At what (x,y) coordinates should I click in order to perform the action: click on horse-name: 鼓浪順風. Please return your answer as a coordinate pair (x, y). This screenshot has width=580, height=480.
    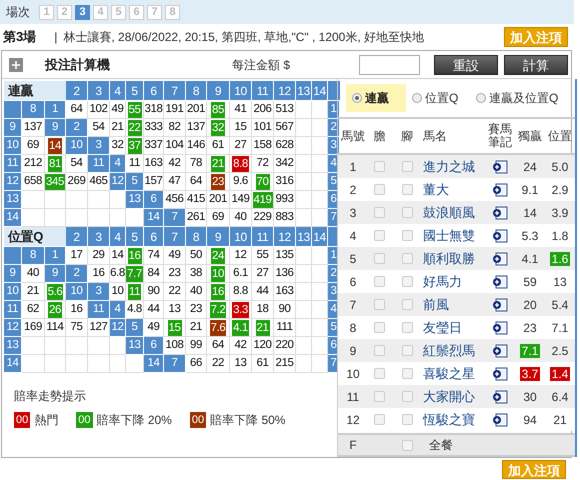
    Looking at the image, I should click on (449, 212).